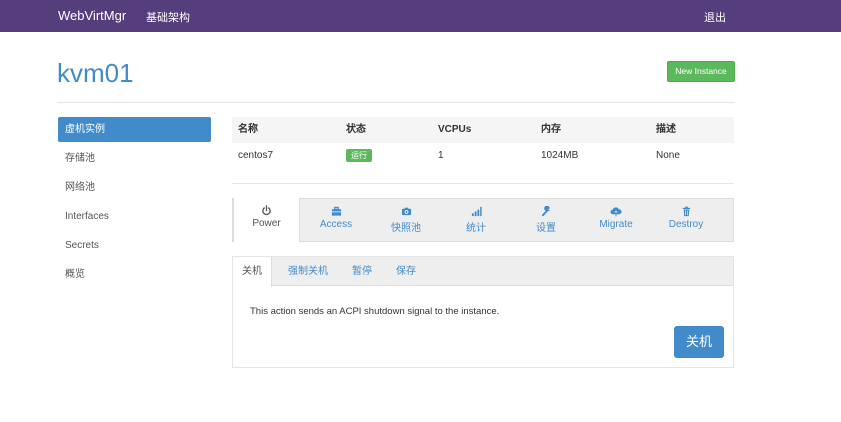 This screenshot has height=422, width=841. I want to click on table-header-row: 名称 状态 VCPUs 内存 描述, so click(483, 130).